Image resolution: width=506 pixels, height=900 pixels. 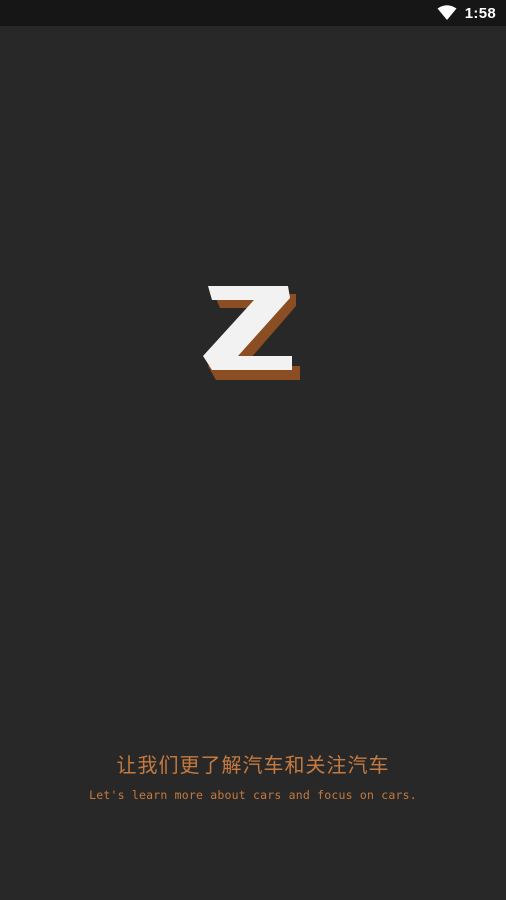 What do you see at coordinates (480, 13) in the screenshot?
I see `status-time: 1:58` at bounding box center [480, 13].